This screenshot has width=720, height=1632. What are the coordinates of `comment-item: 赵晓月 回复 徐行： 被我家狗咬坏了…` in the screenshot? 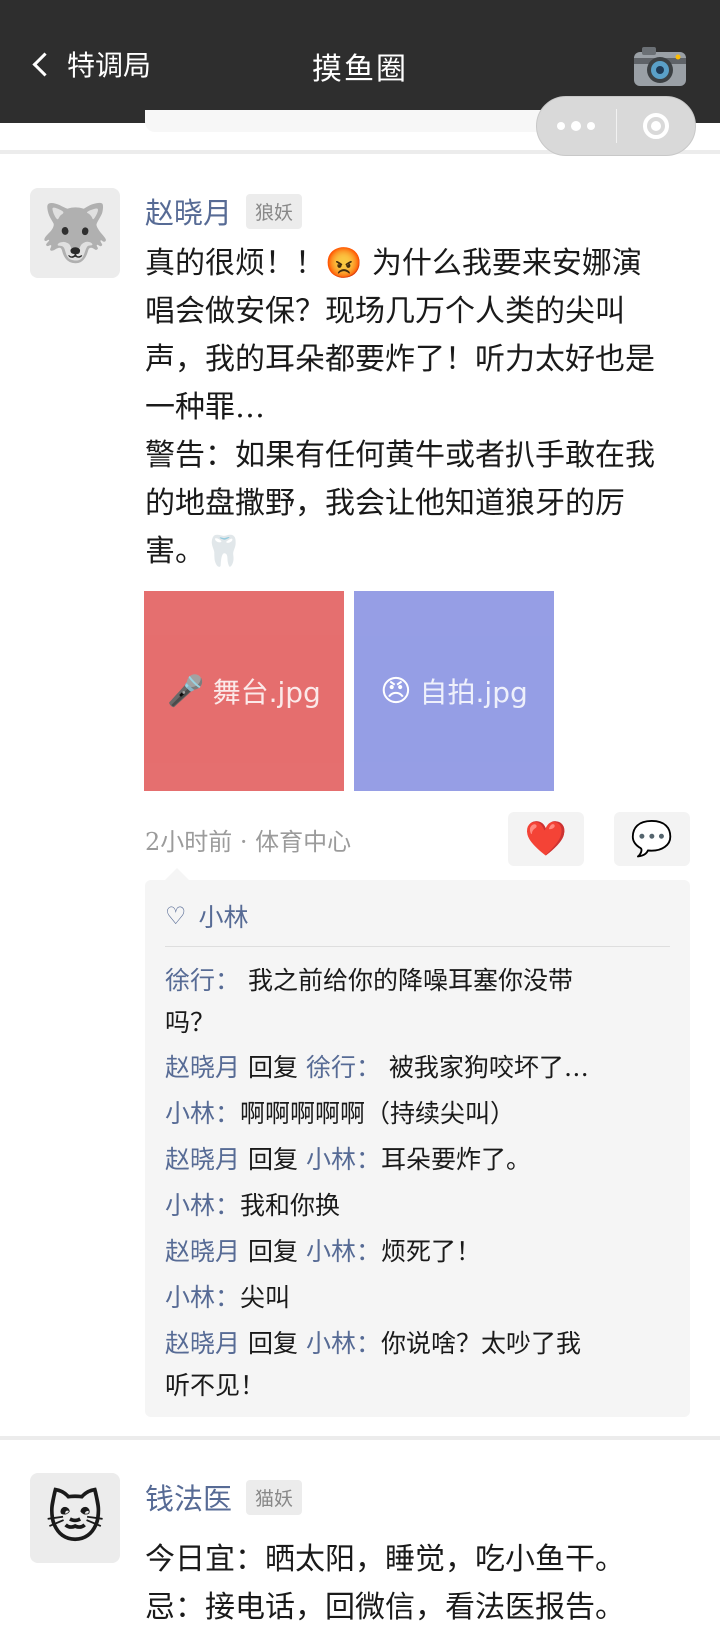 It's located at (415, 1068).